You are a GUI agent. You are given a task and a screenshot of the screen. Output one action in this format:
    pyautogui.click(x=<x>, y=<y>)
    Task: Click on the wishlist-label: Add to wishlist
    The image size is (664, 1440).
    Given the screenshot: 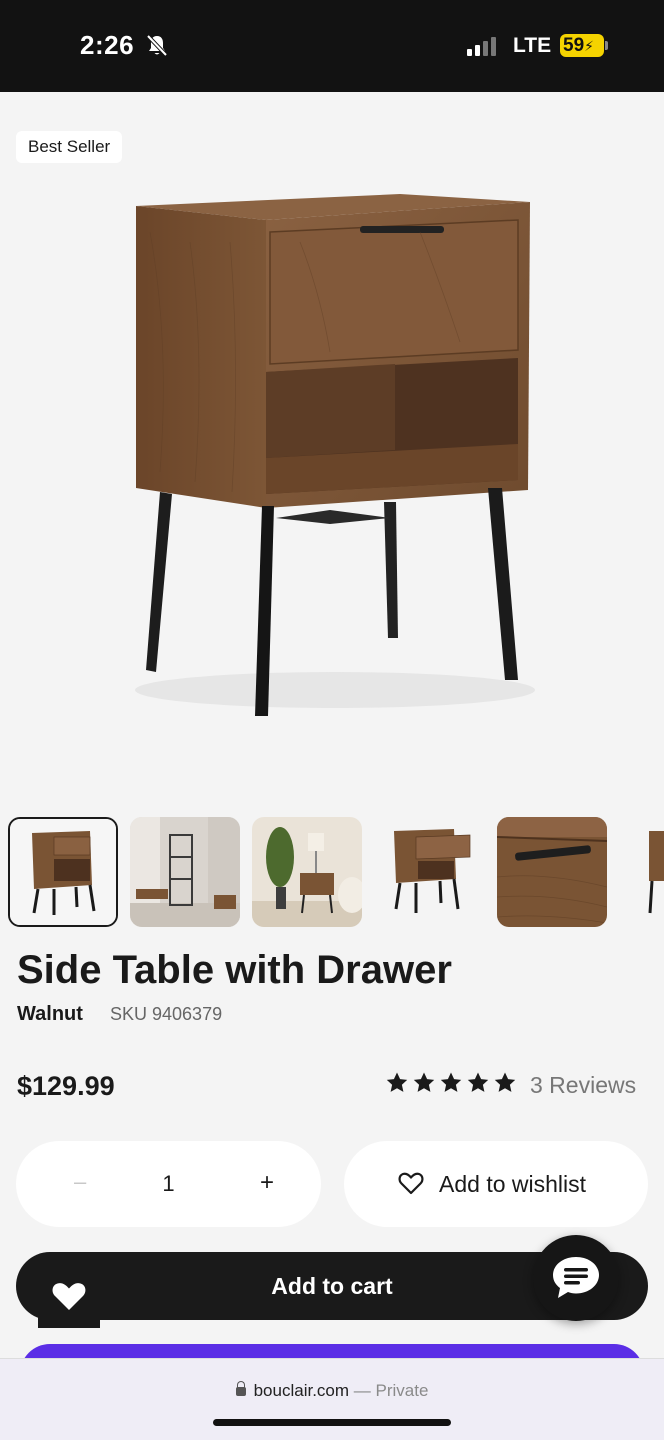 What is the action you would take?
    pyautogui.click(x=513, y=1184)
    